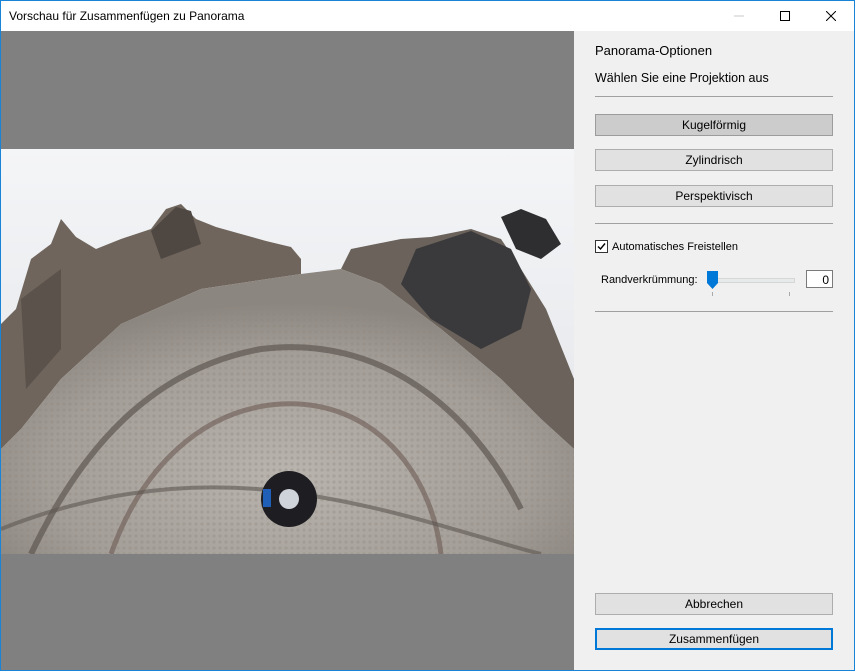  I want to click on close-button, so click(831, 16).